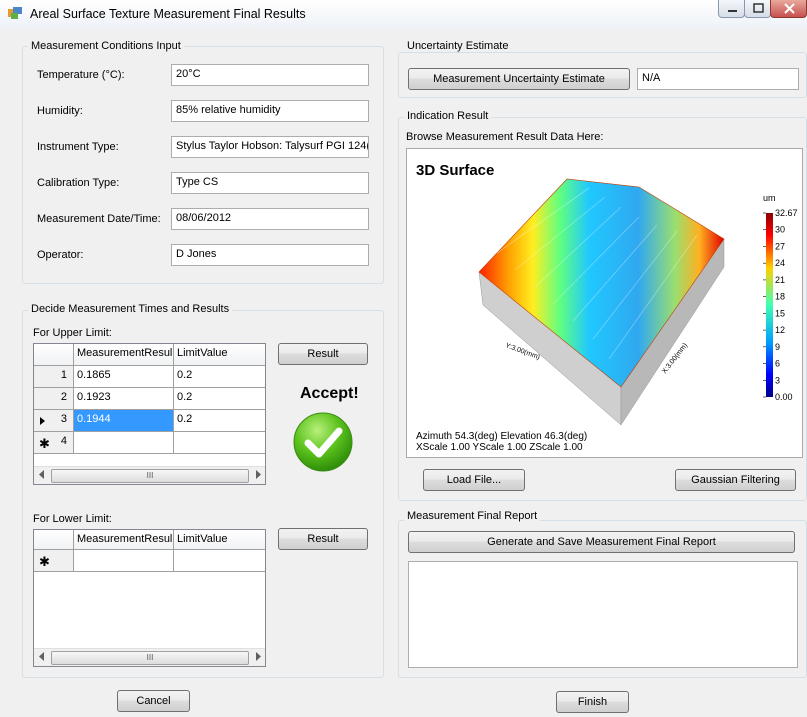  I want to click on colorbar-tick-label: 9, so click(777, 347).